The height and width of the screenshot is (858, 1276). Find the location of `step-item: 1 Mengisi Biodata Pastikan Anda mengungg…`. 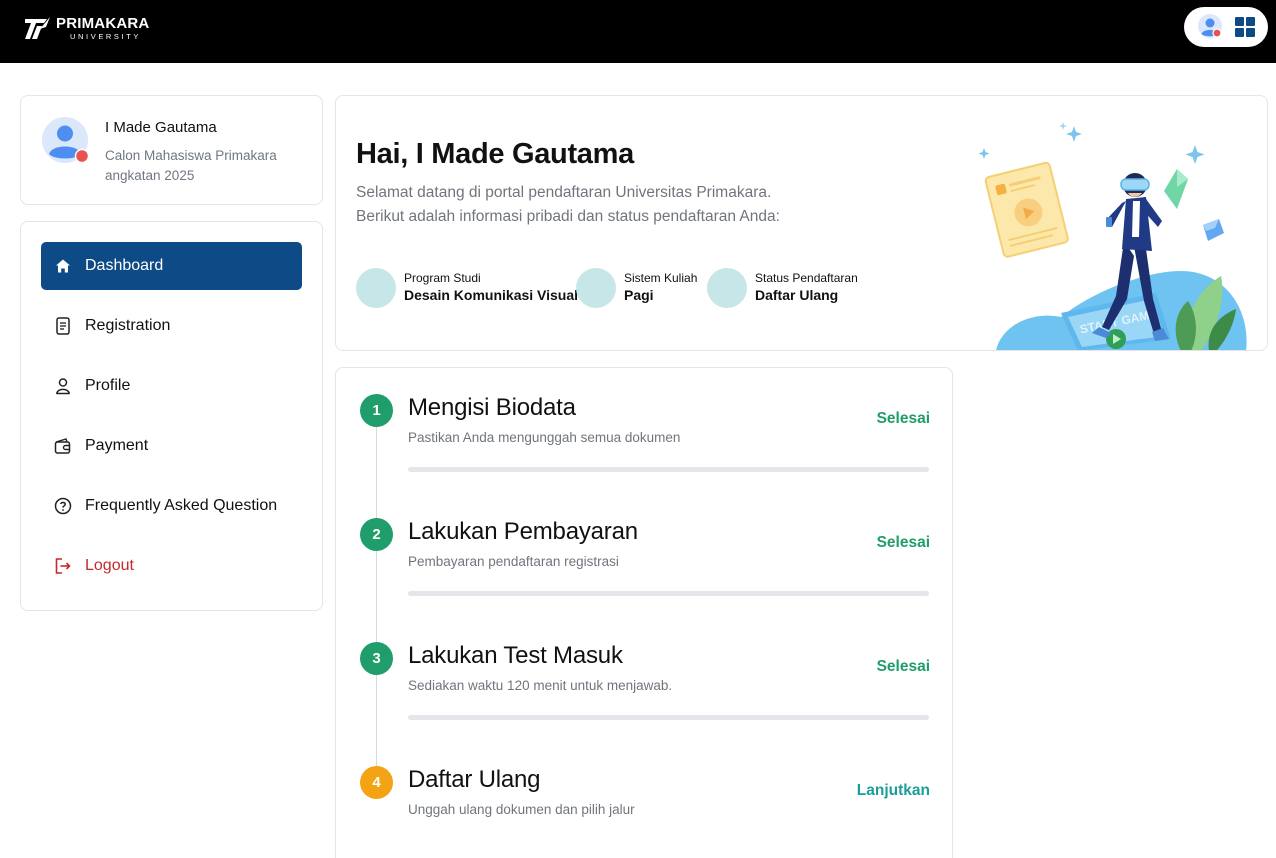

step-item: 1 Mengisi Biodata Pastikan Anda mengungg… is located at coordinates (645, 423).